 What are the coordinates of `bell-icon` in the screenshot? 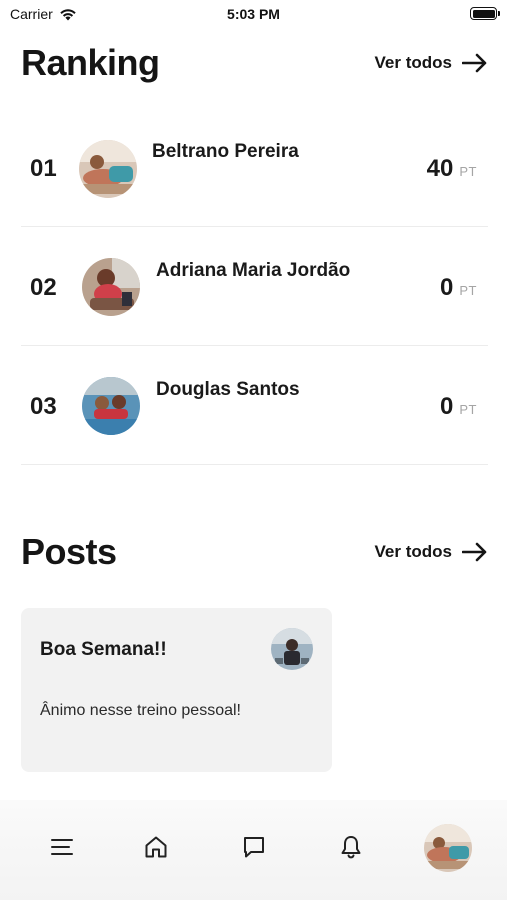 It's located at (351, 847).